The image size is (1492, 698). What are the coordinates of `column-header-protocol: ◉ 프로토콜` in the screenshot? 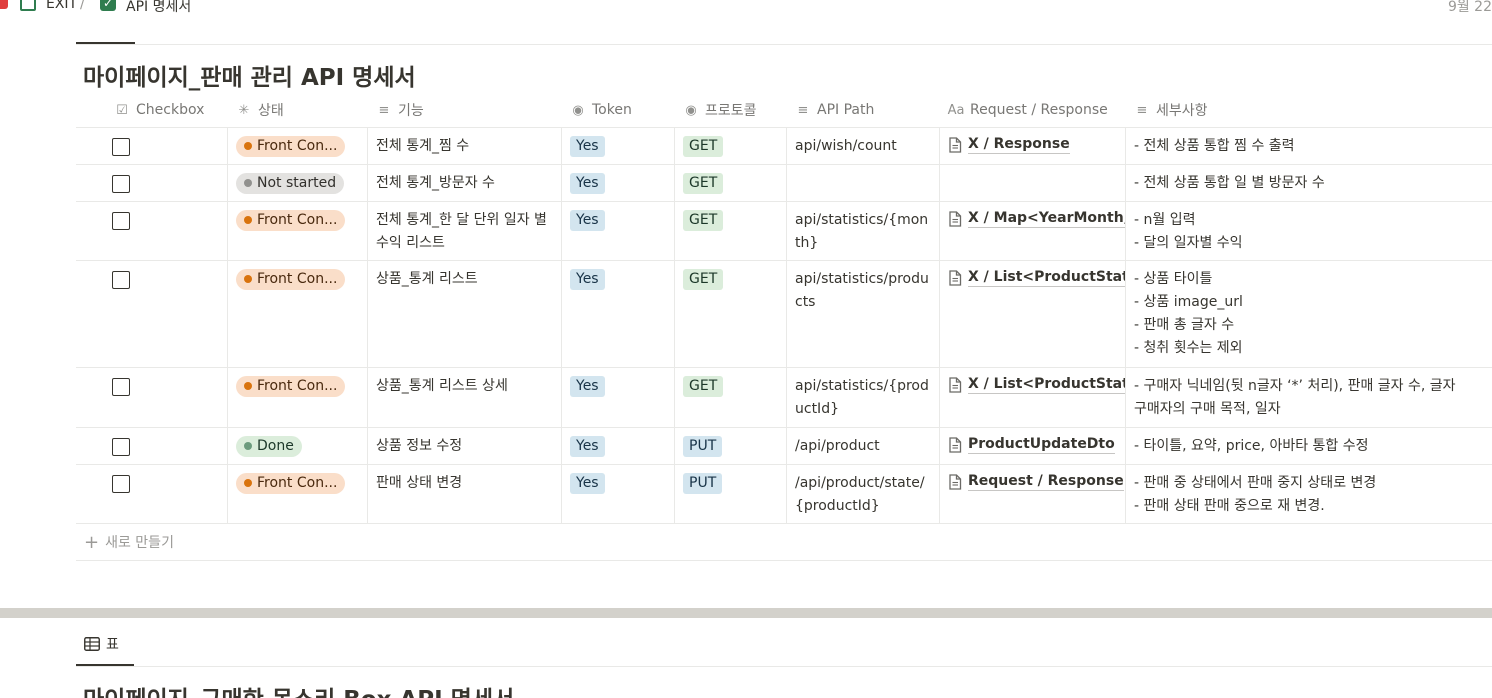 It's located at (715, 110).